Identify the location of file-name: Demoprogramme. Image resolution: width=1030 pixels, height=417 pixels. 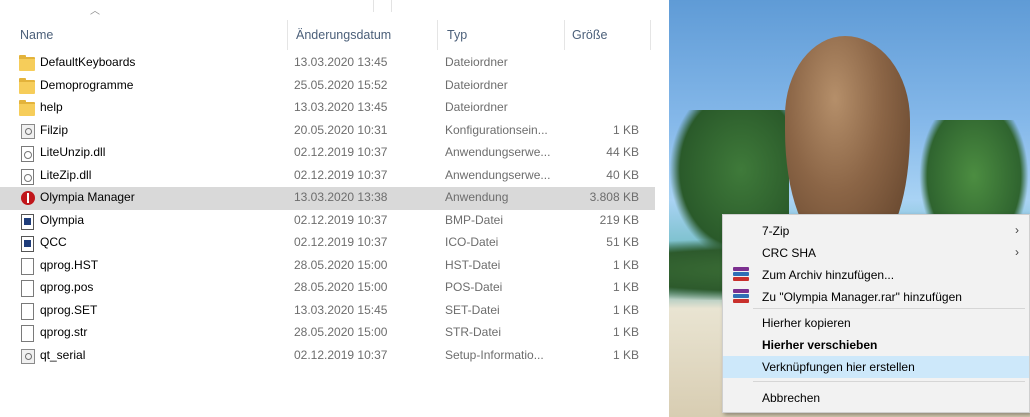
(87, 84).